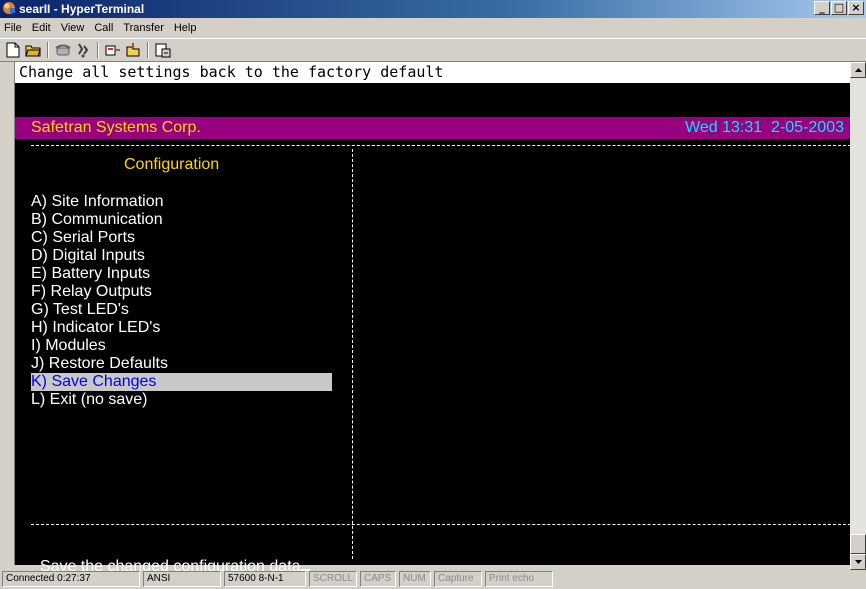 The width and height of the screenshot is (866, 589). What do you see at coordinates (116, 127) in the screenshot?
I see `company-name: Safetran Systems Corp.` at bounding box center [116, 127].